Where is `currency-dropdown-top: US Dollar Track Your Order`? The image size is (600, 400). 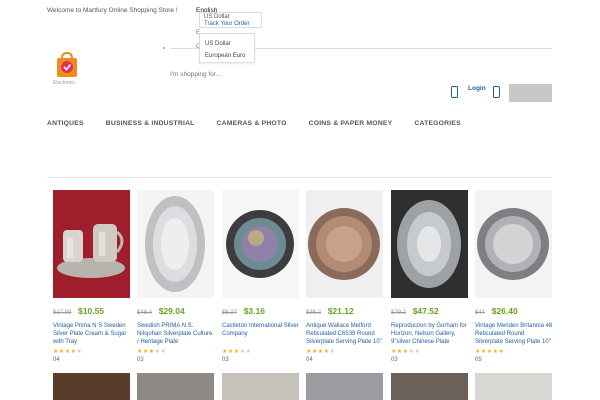 currency-dropdown-top: US Dollar Track Your Order is located at coordinates (230, 20).